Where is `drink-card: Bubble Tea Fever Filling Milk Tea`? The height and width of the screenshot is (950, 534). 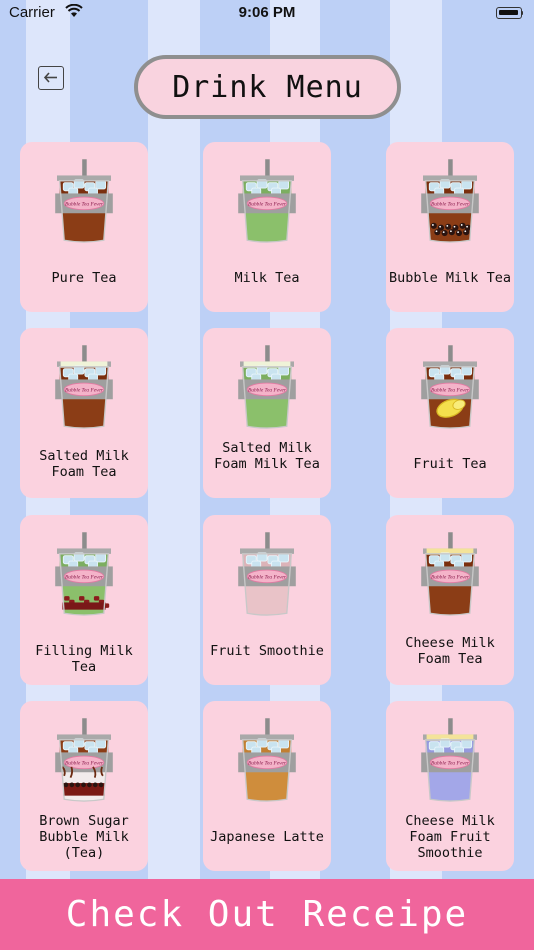
drink-card: Bubble Tea Fever Filling Milk Tea is located at coordinates (84, 600).